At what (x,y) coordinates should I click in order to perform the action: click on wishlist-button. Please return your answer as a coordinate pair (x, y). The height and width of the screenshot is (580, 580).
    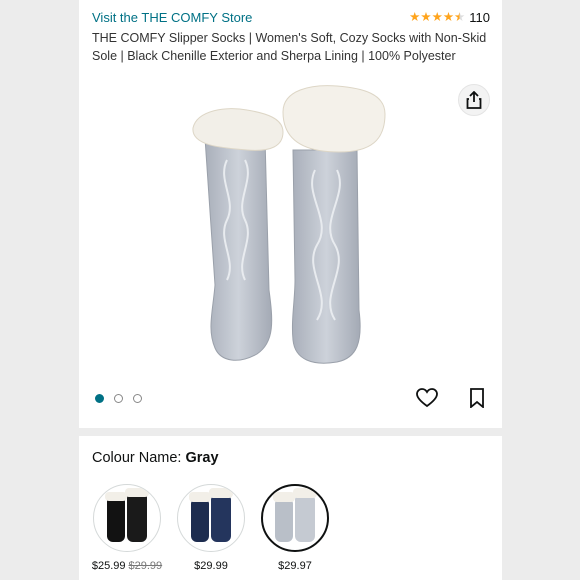
    Looking at the image, I should click on (427, 398).